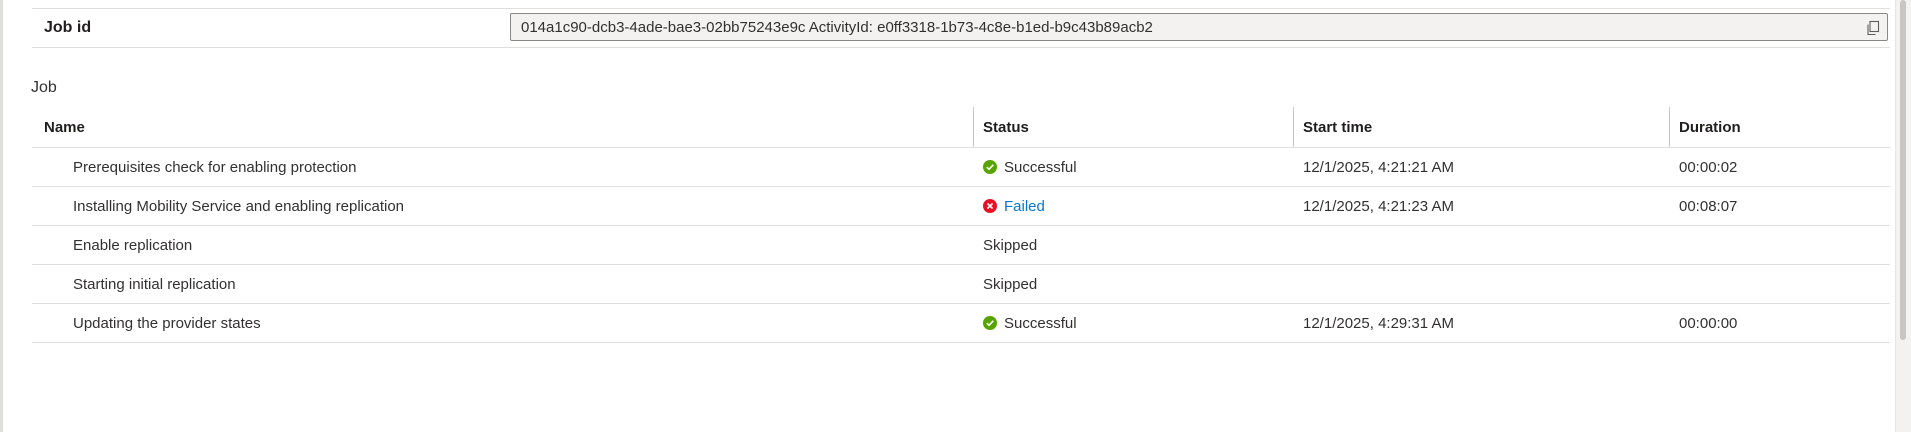 The width and height of the screenshot is (1911, 432). I want to click on column-header-name: Name, so click(64, 127).